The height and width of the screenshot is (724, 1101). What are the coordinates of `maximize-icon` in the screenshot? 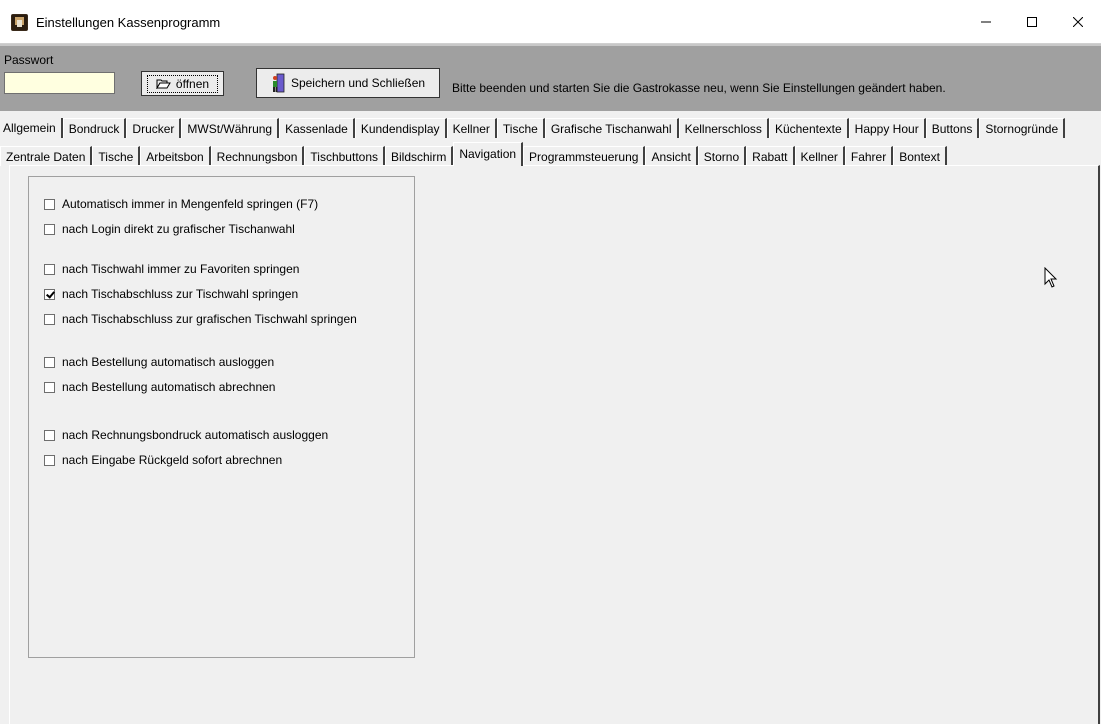 It's located at (1032, 22).